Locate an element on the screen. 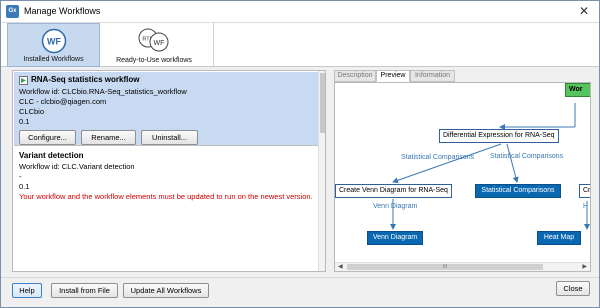 The width and height of the screenshot is (600, 308). workflow-vendor: CLCbio is located at coordinates (32, 111).